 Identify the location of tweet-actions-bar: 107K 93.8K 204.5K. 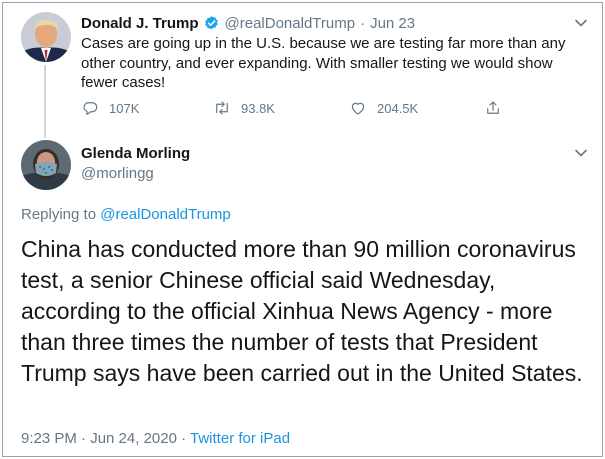
(296, 109).